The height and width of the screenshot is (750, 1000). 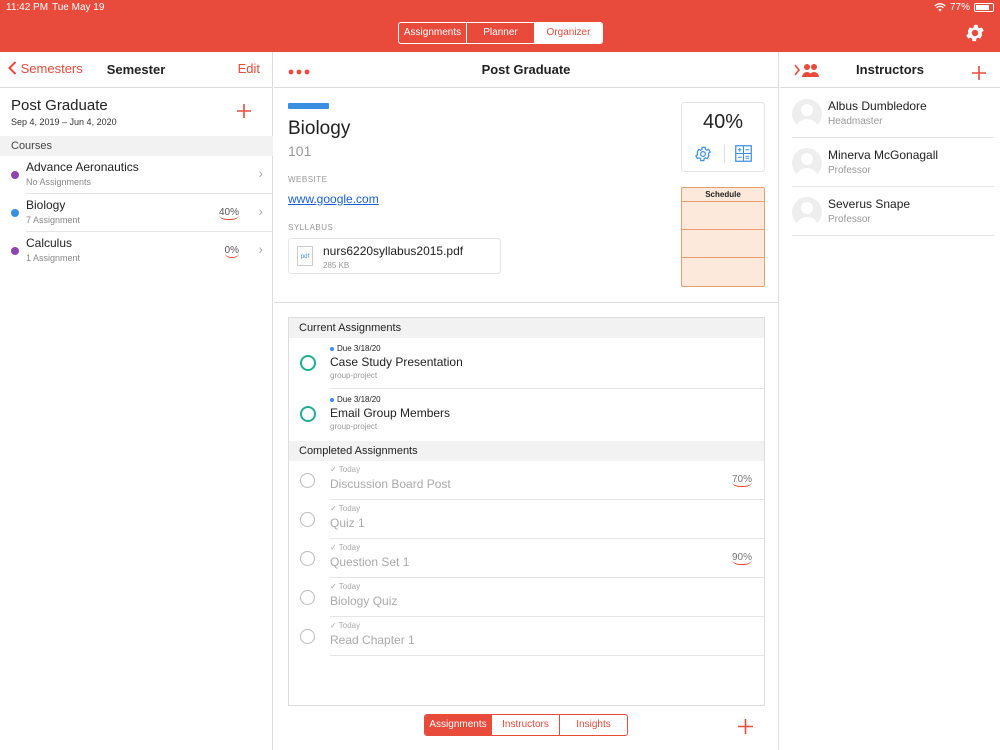 I want to click on add-course-button, so click(x=244, y=111).